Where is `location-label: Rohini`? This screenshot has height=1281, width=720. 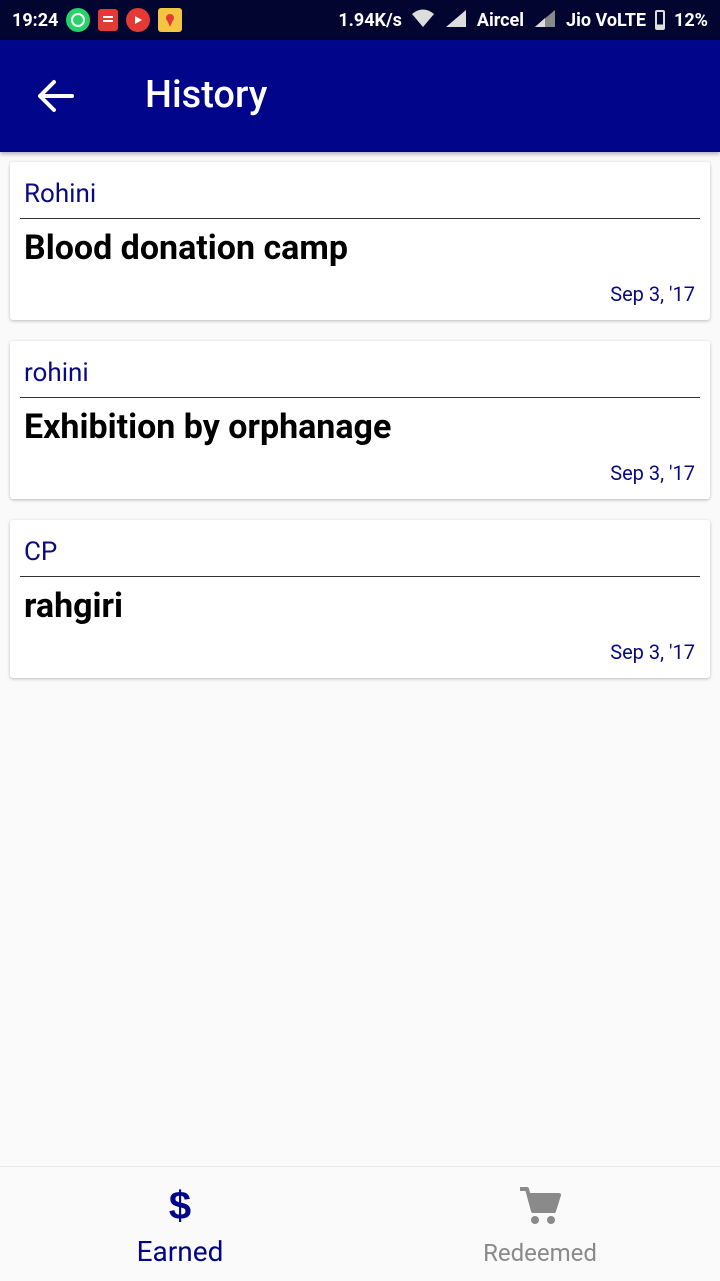 location-label: Rohini is located at coordinates (60, 194).